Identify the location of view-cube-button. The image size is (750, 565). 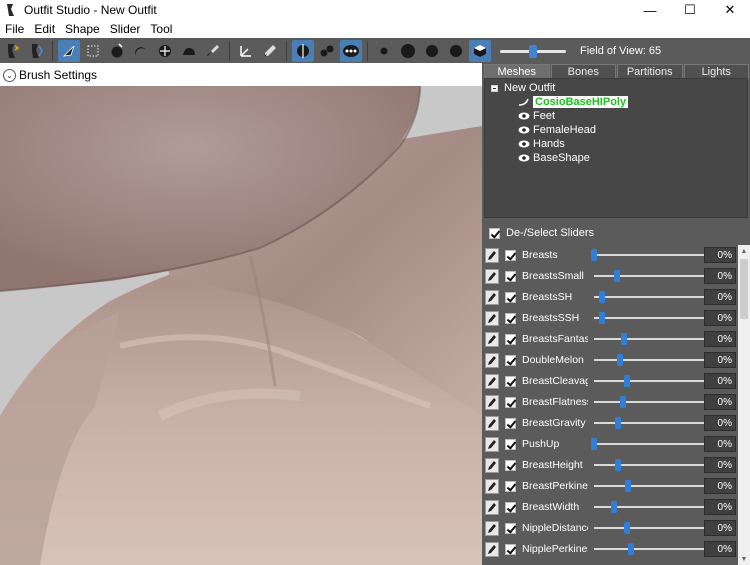
(480, 50).